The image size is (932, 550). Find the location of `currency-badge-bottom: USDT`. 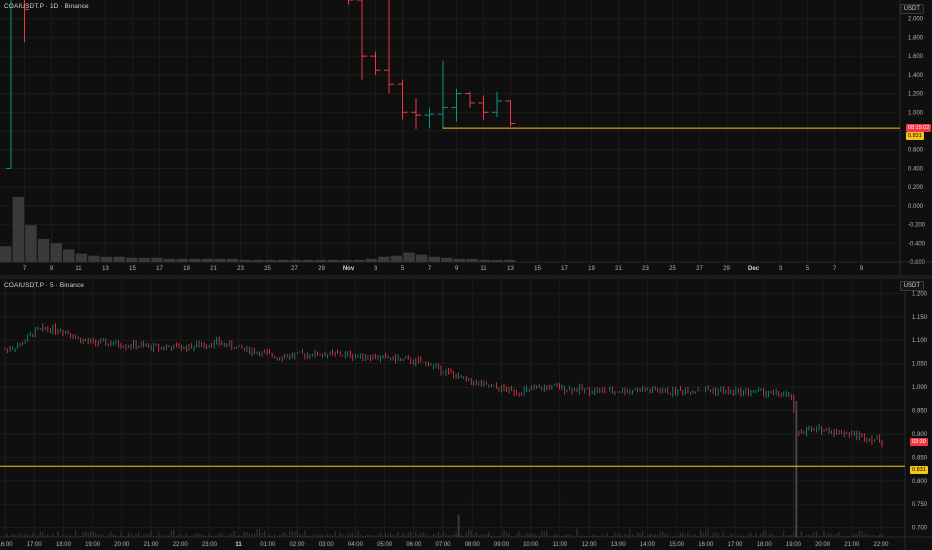

currency-badge-bottom: USDT is located at coordinates (911, 286).